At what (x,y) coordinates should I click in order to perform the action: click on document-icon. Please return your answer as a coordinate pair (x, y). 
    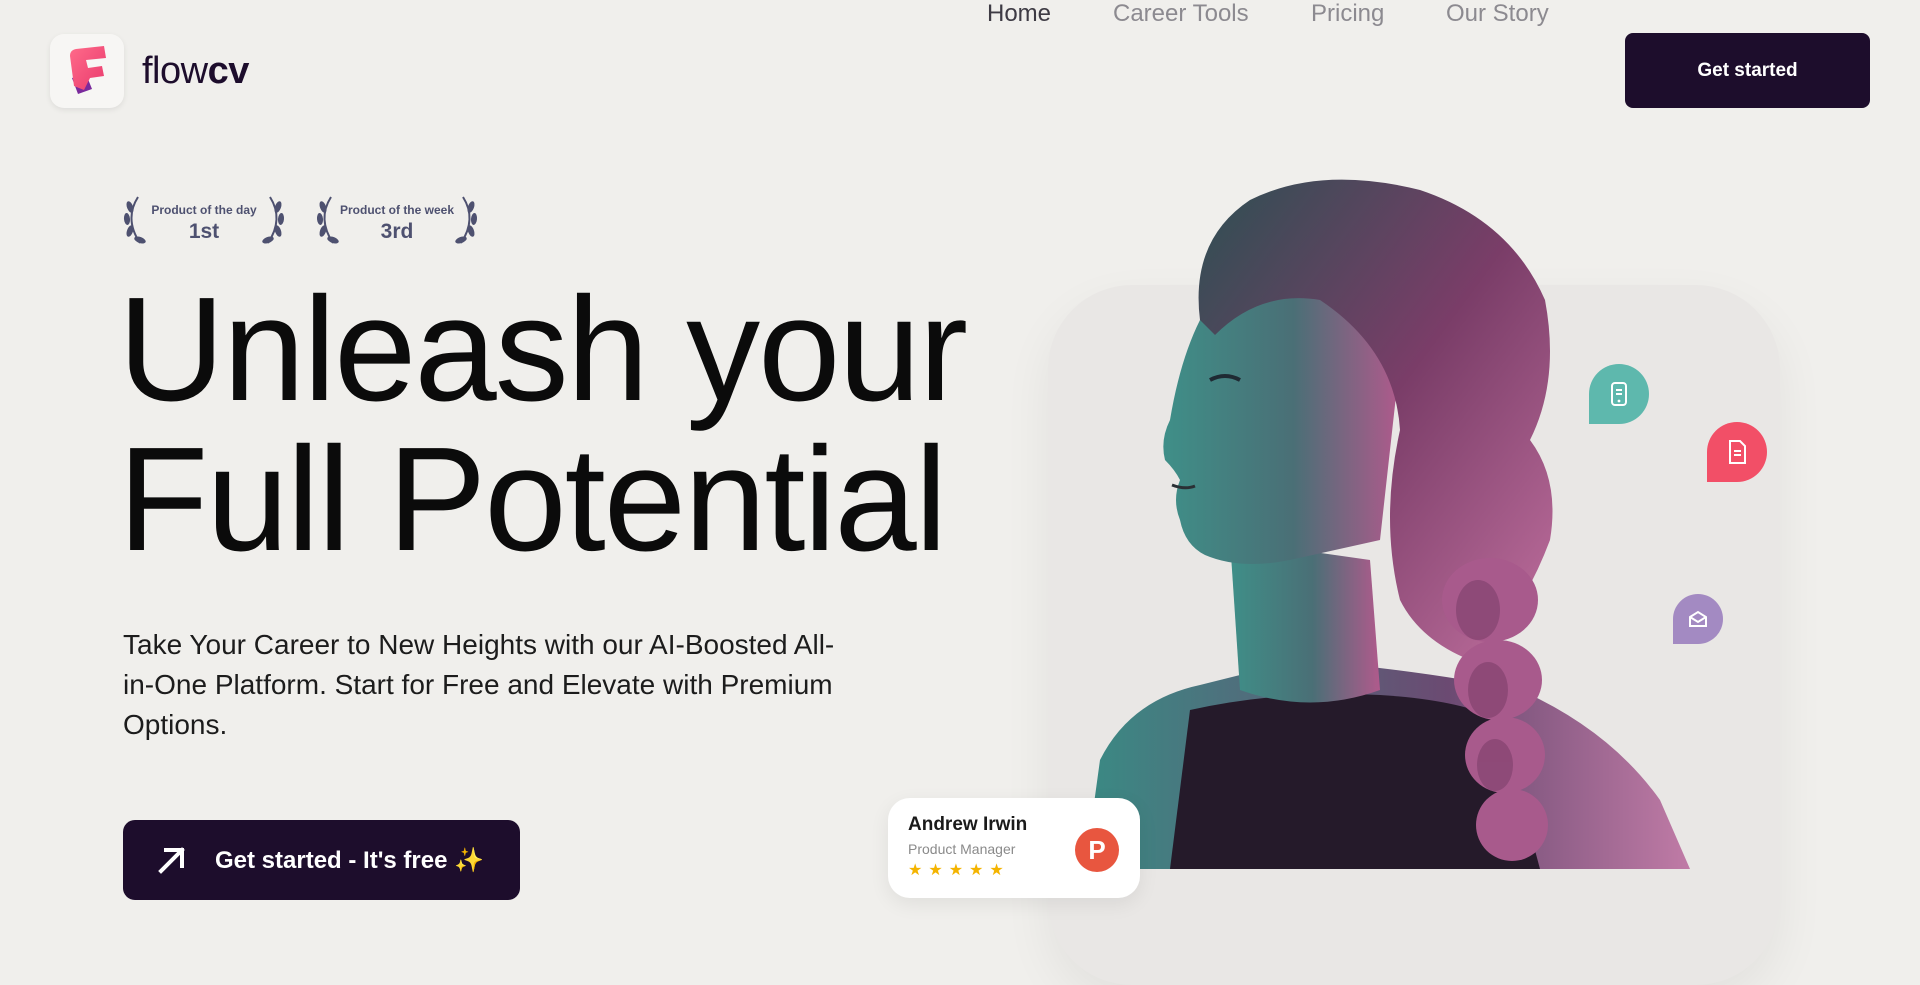
    Looking at the image, I should click on (1737, 452).